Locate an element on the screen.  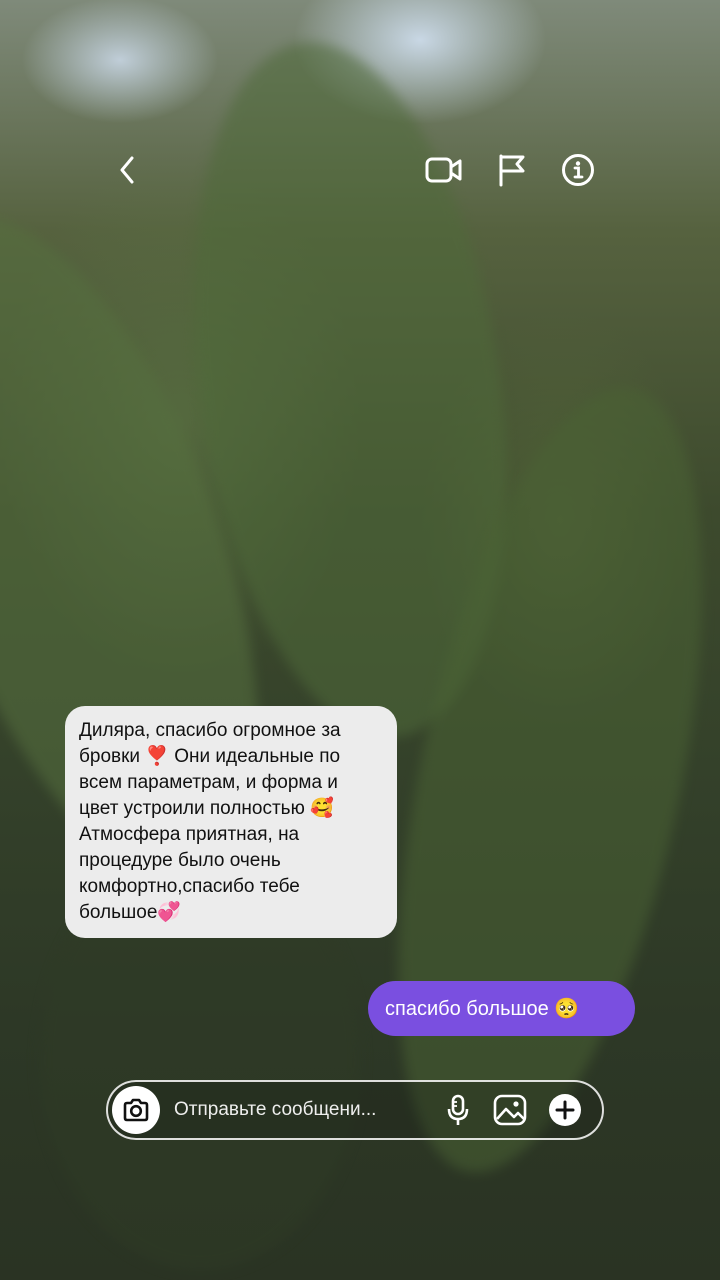
message-text-line: Атмосфера приятная, на is located at coordinates (189, 834).